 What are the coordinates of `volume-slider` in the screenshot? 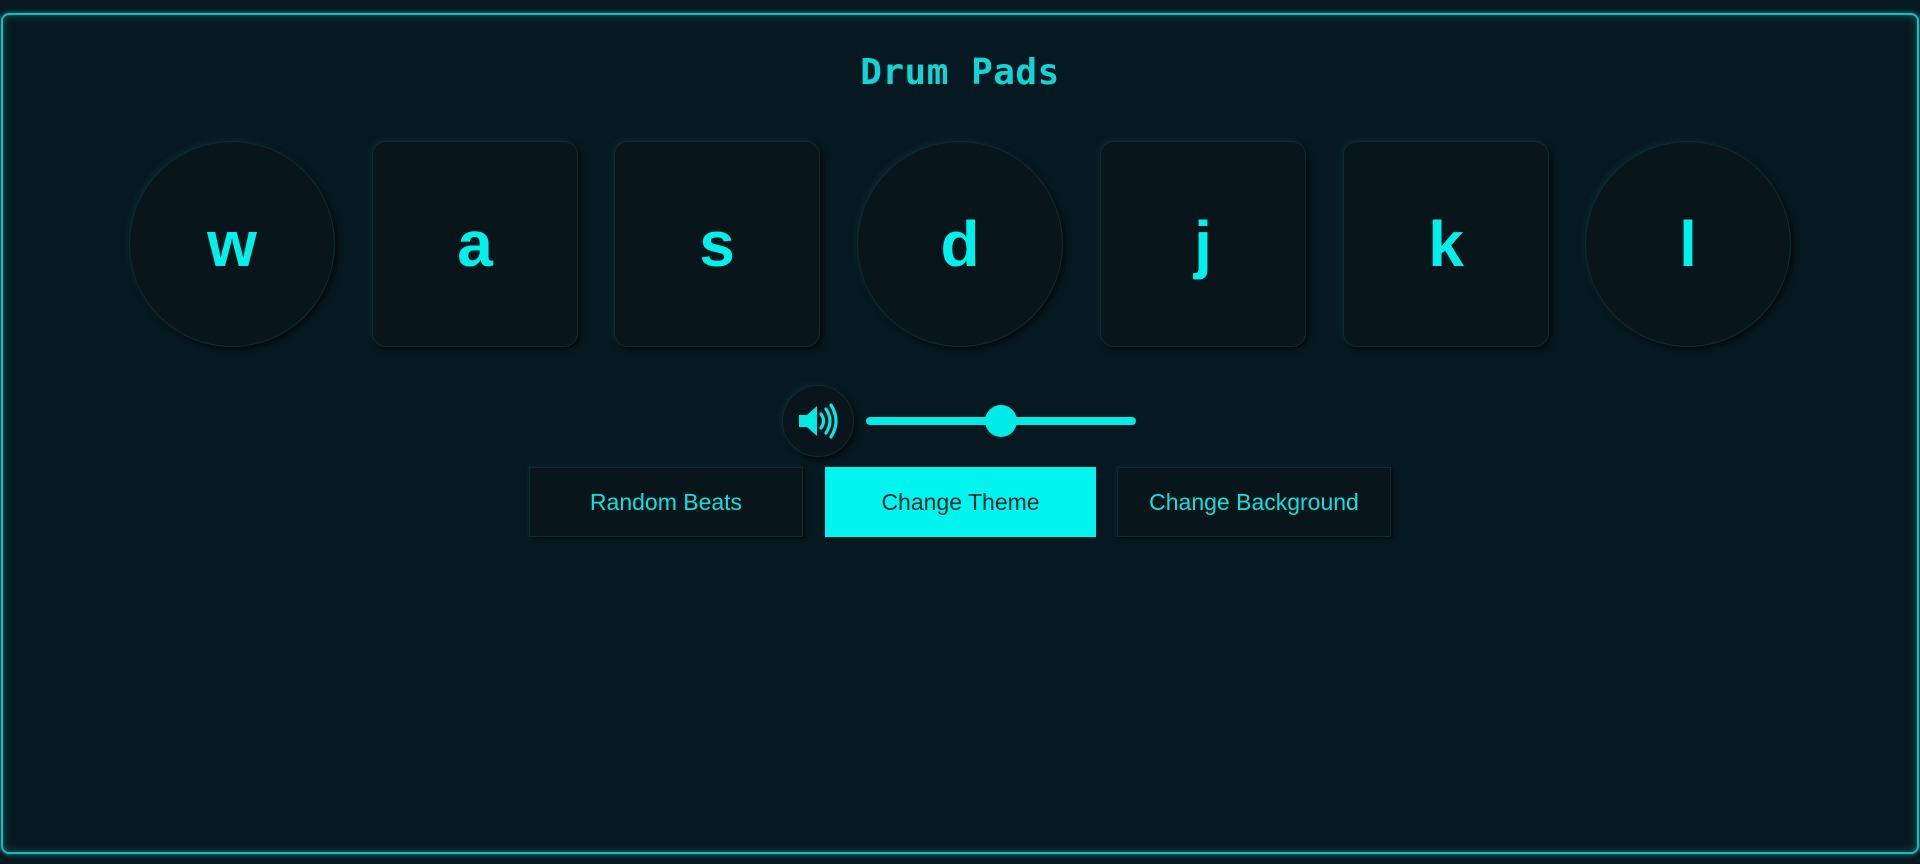 It's located at (1001, 421).